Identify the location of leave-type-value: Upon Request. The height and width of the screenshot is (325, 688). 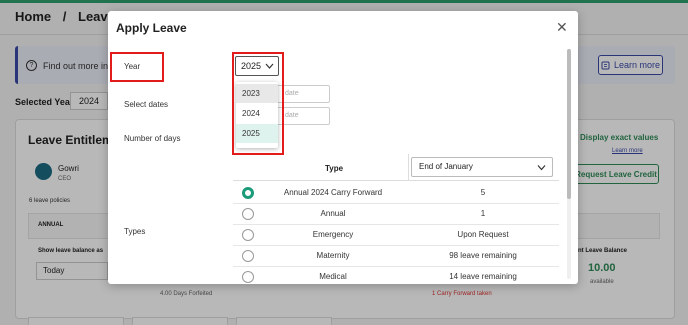
(483, 234).